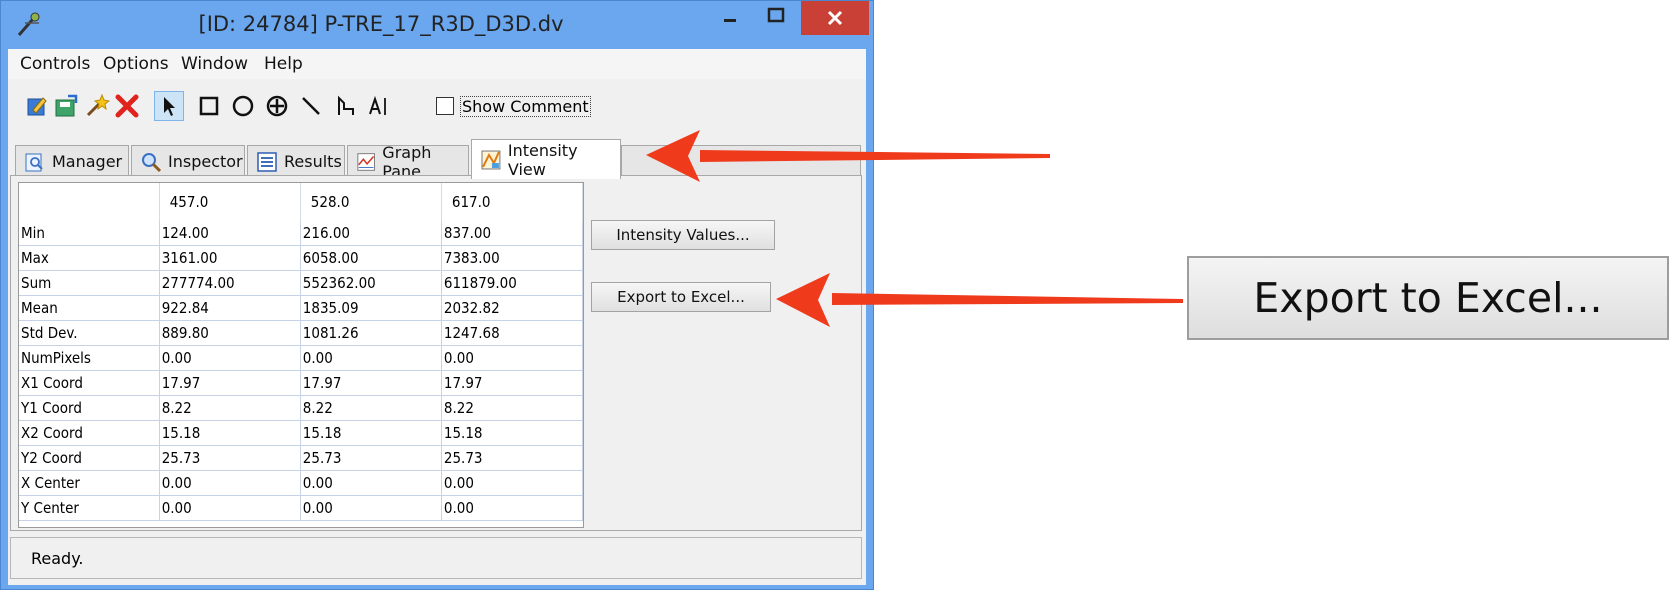  I want to click on title-bar: [ID: 24784] P-TRE_17_R3D_D3D.dv, so click(438, 25).